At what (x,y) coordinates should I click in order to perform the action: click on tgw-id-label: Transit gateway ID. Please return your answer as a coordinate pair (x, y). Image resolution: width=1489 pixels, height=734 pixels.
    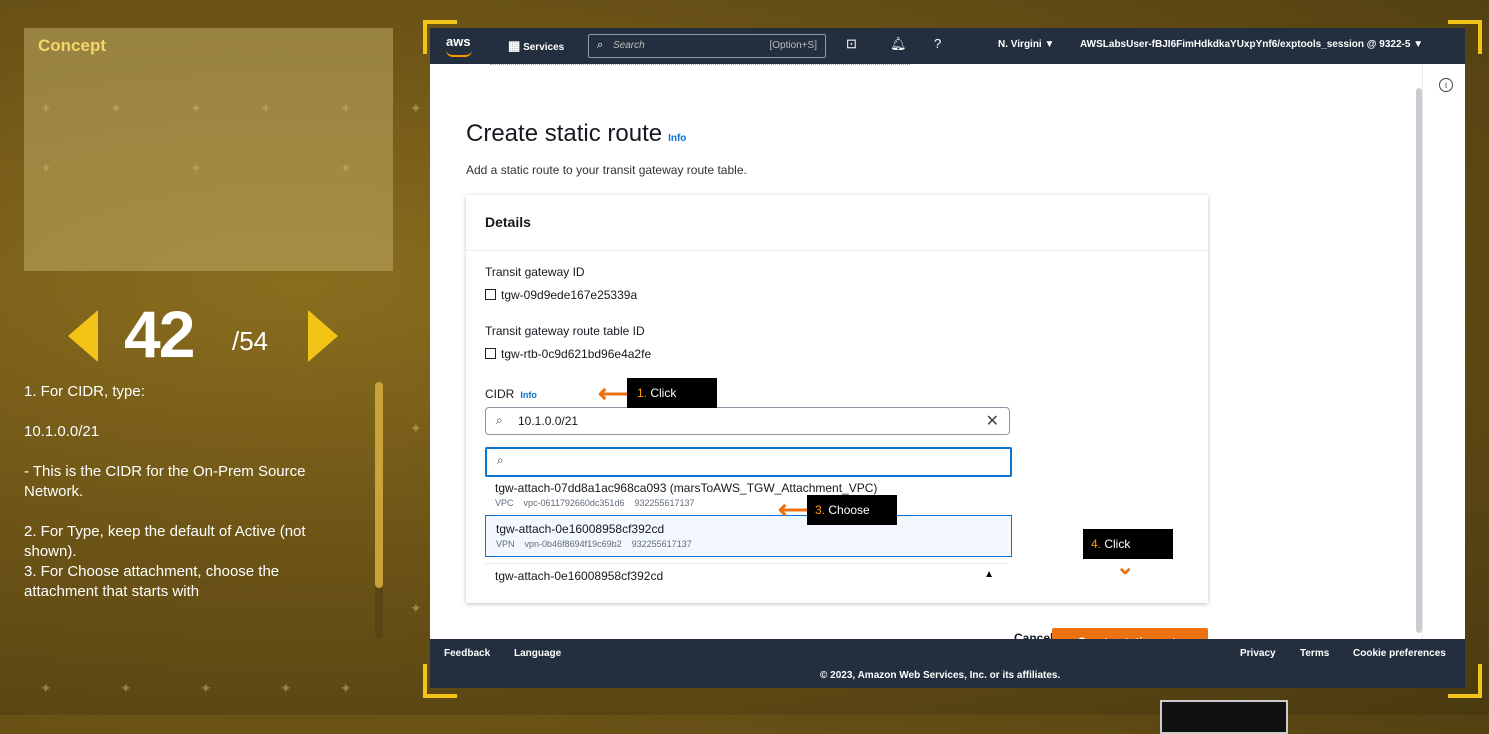
    Looking at the image, I should click on (535, 272).